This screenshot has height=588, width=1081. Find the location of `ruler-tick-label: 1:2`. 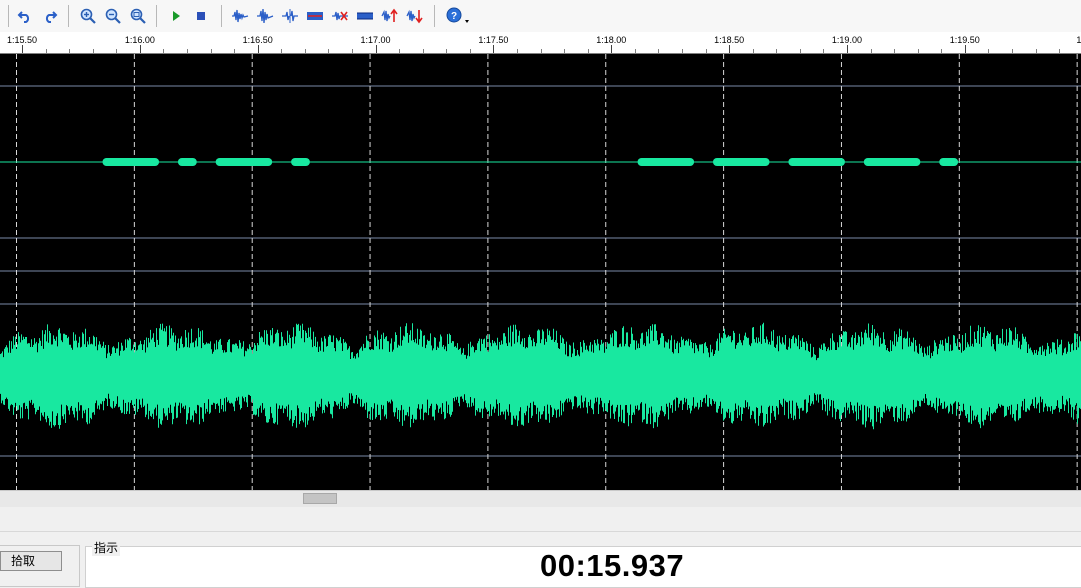

ruler-tick-label: 1:2 is located at coordinates (1078, 40).